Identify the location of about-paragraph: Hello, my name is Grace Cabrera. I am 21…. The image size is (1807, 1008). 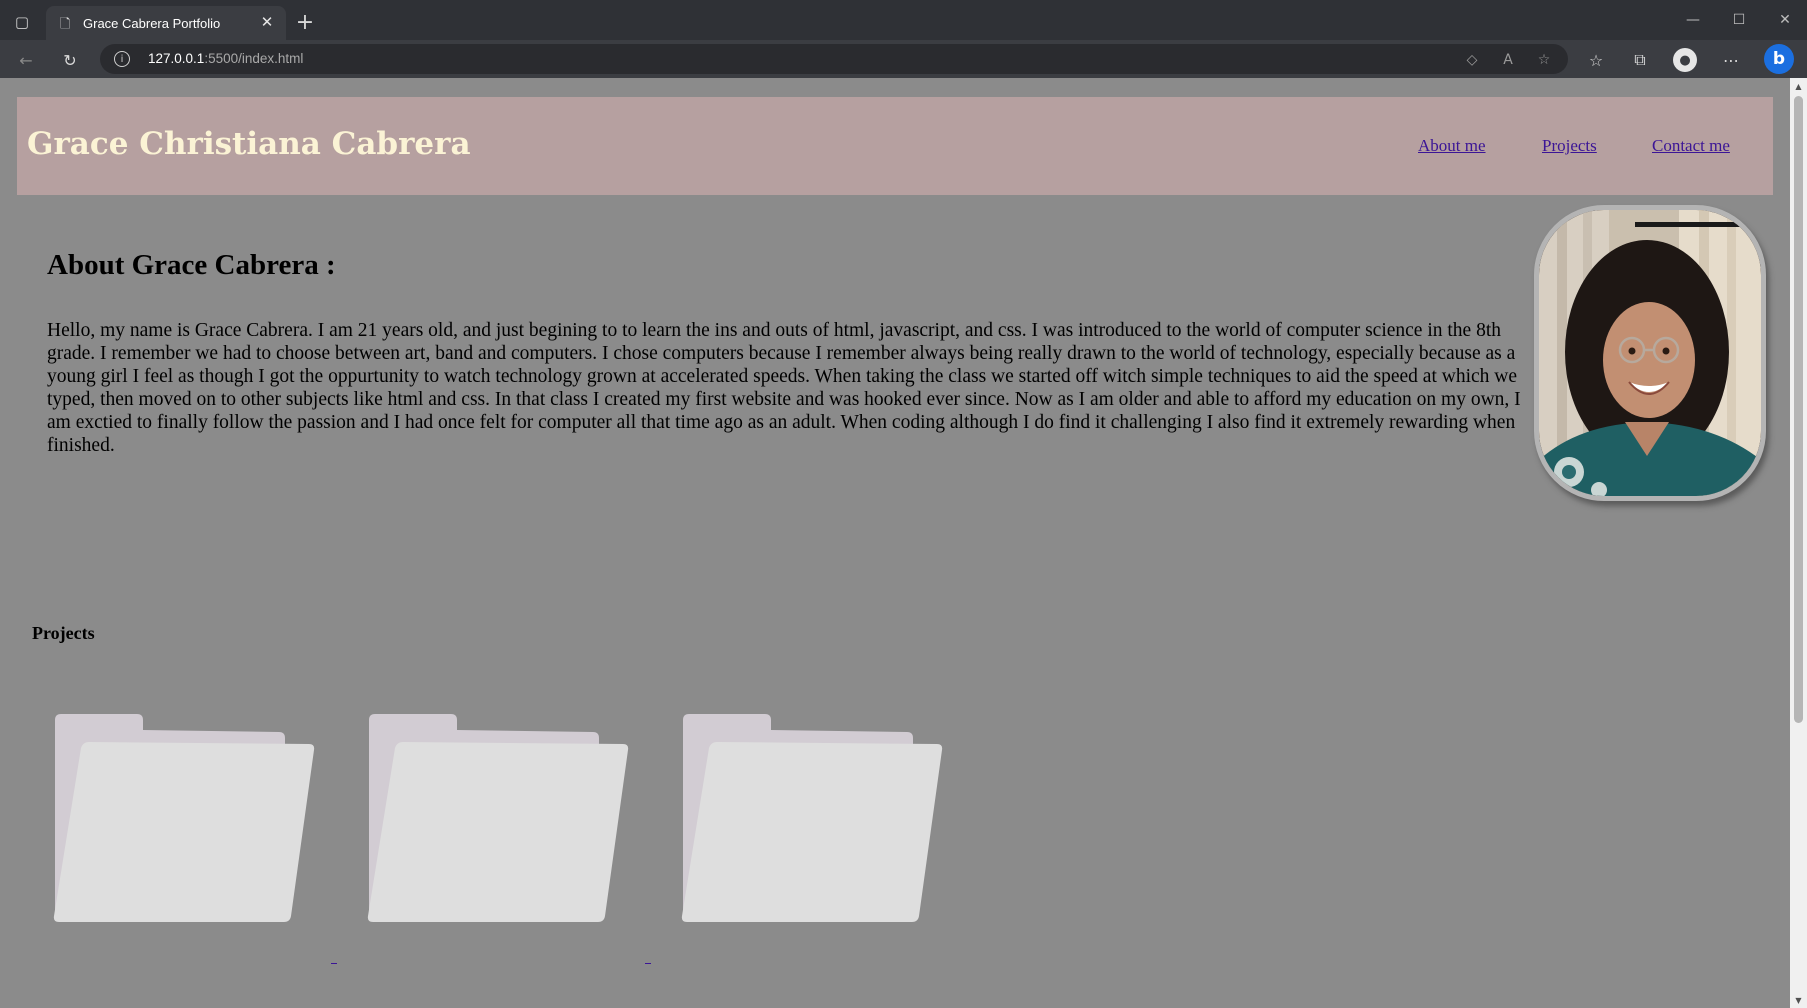
(784, 388).